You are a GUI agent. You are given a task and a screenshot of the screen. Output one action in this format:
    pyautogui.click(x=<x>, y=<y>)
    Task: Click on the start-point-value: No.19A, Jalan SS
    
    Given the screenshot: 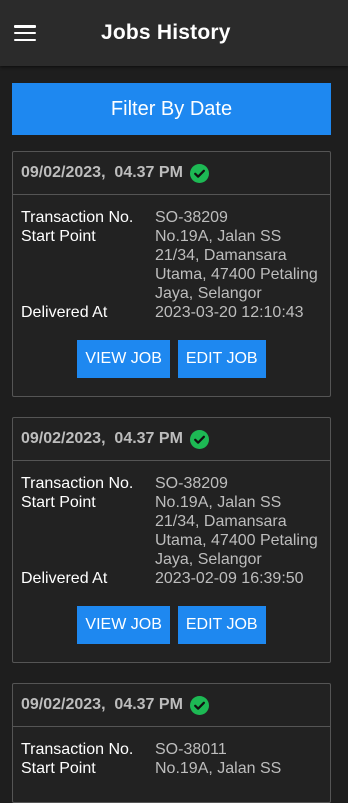 What is the action you would take?
    pyautogui.click(x=218, y=768)
    